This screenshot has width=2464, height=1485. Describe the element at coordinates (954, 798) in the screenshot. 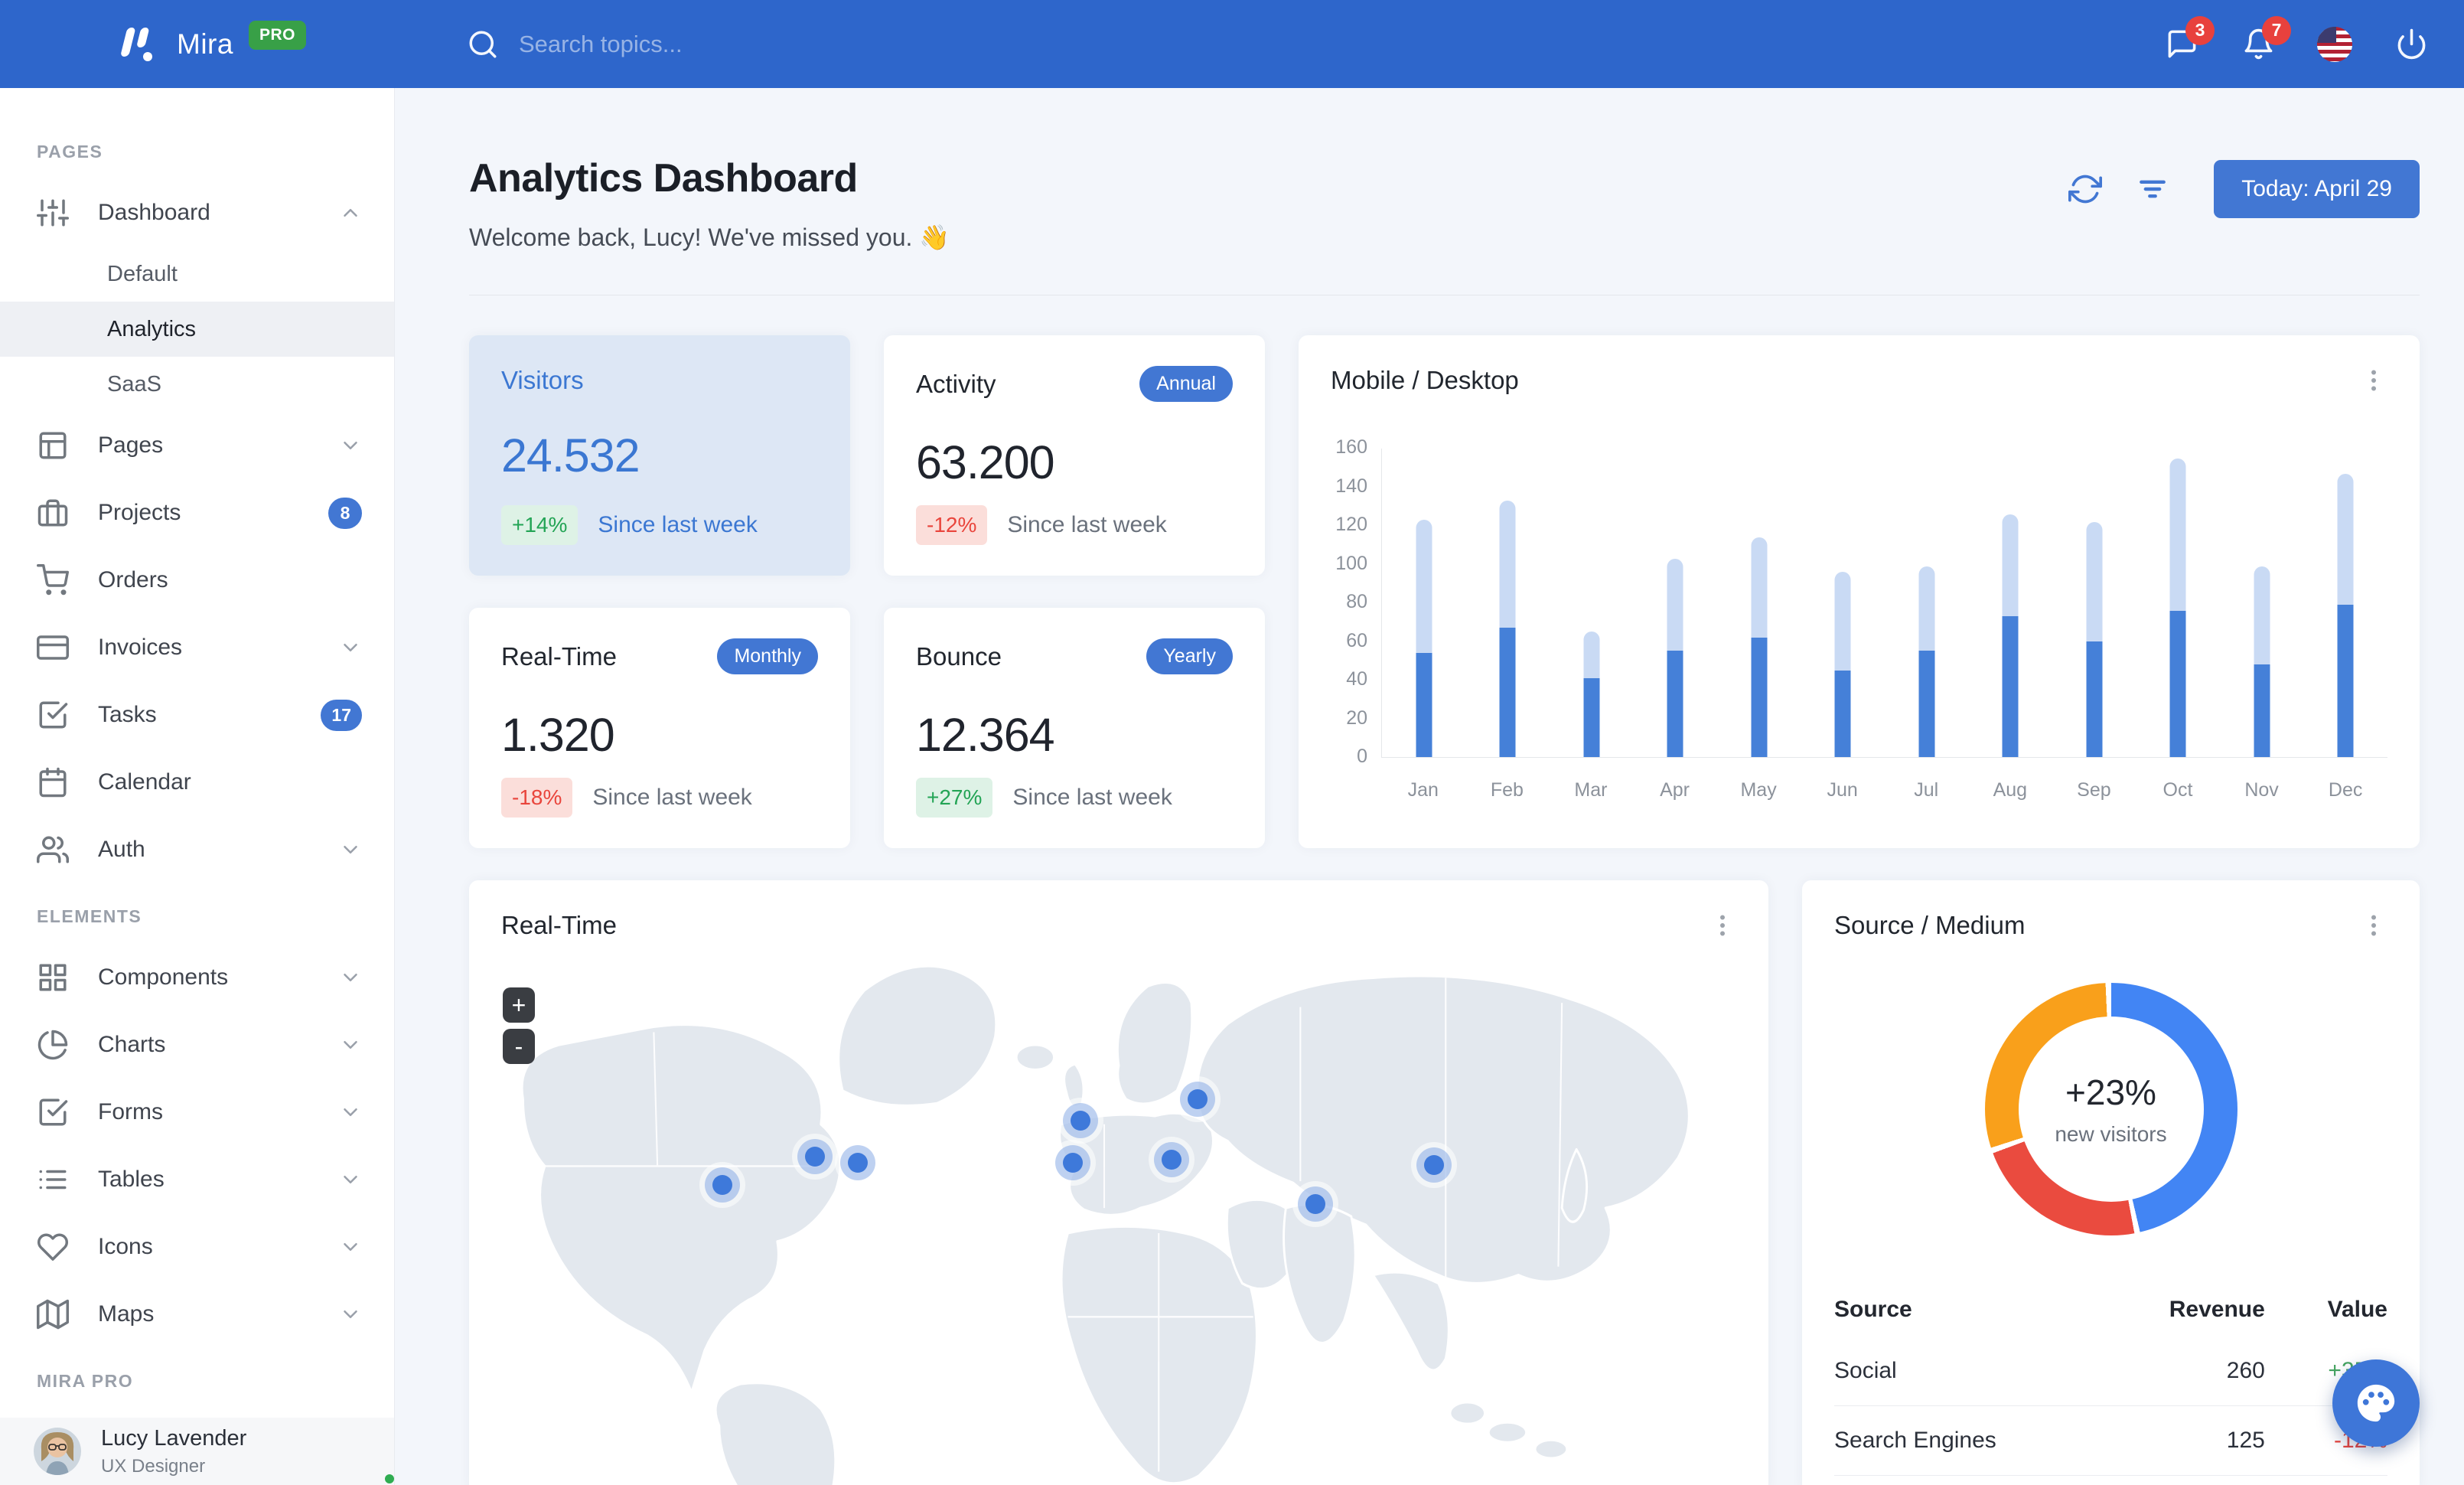

I see `change-chip: +27%` at that location.